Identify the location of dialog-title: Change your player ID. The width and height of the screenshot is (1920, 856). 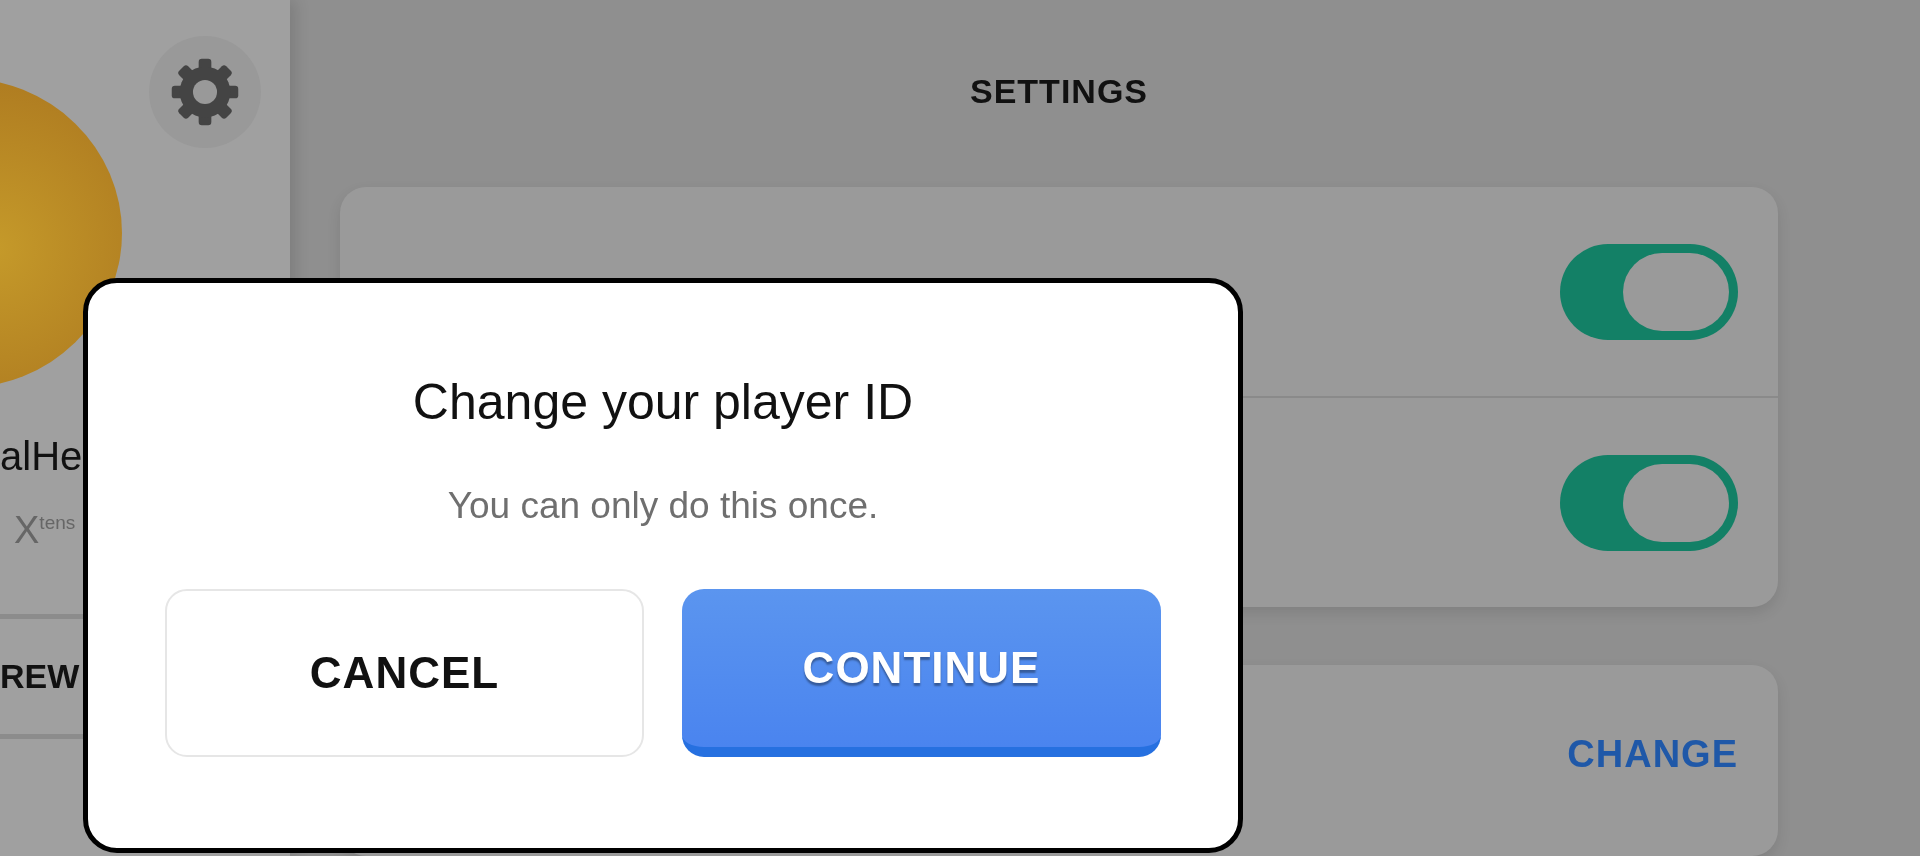
(663, 402).